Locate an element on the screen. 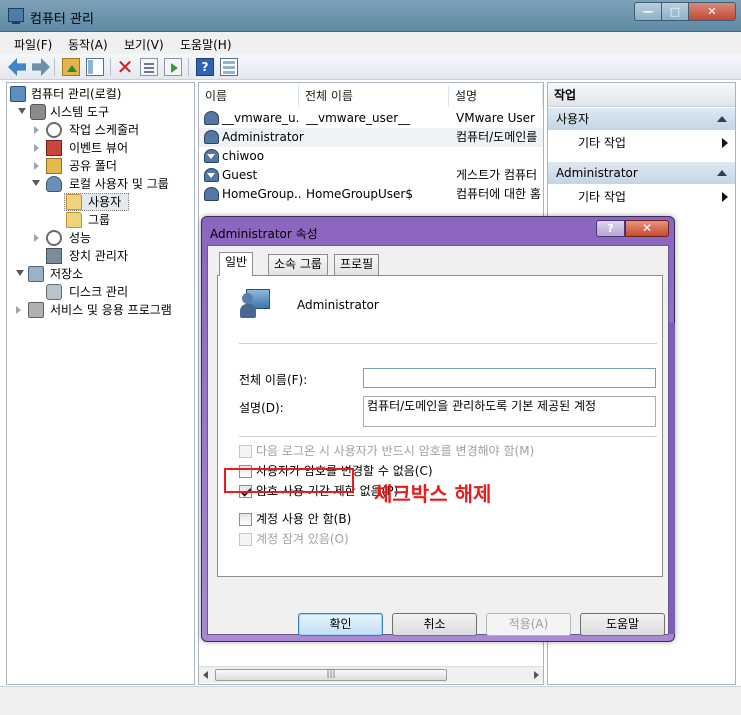 This screenshot has height=715, width=741. column-header-name: 이름 is located at coordinates (249, 96).